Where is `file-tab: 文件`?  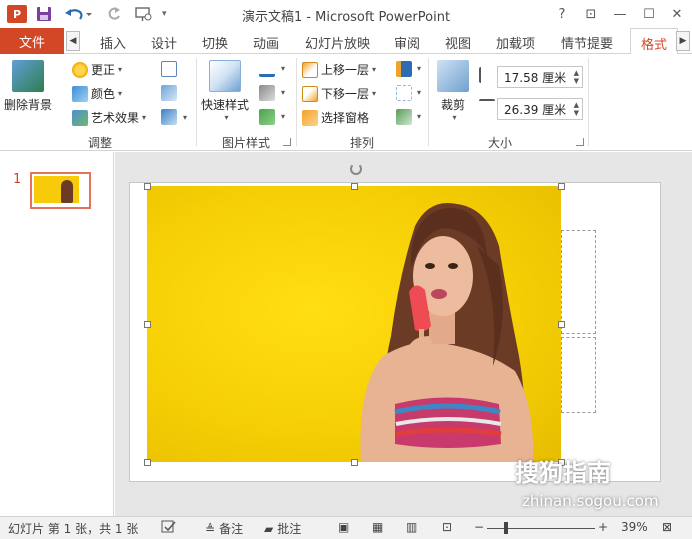
file-tab: 文件 is located at coordinates (32, 41).